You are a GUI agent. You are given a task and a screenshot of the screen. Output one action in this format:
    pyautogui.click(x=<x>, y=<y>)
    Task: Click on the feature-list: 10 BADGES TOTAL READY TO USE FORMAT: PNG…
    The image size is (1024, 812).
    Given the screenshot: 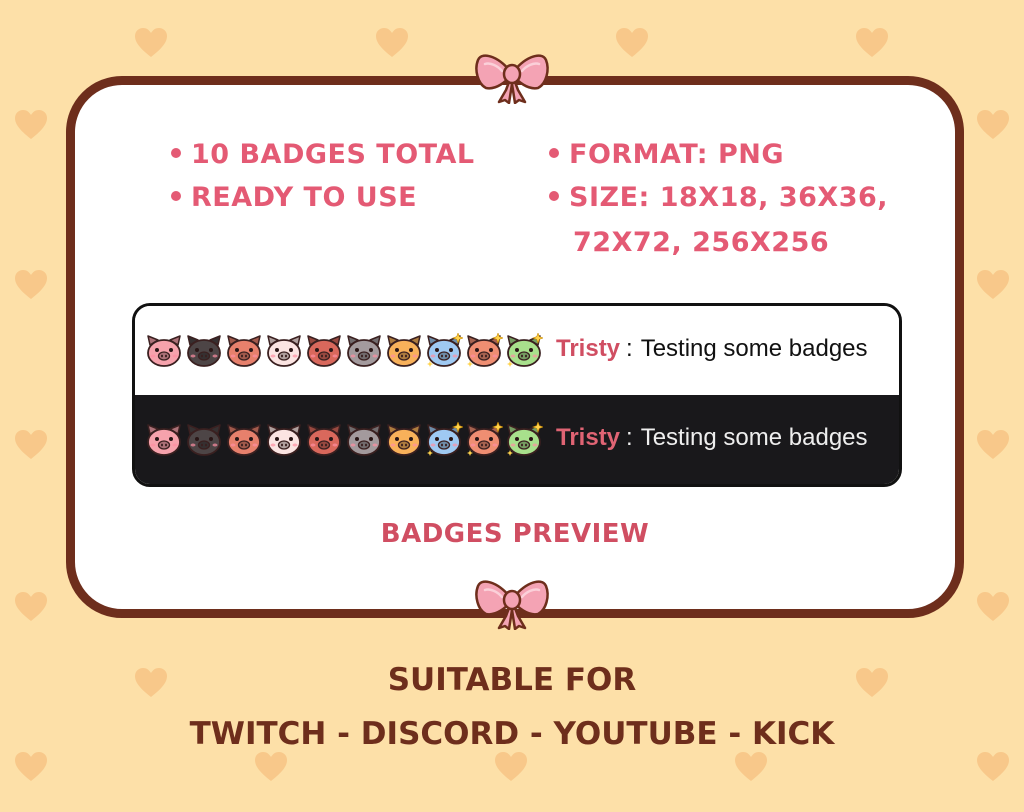 What is the action you would take?
    pyautogui.click(x=551, y=209)
    